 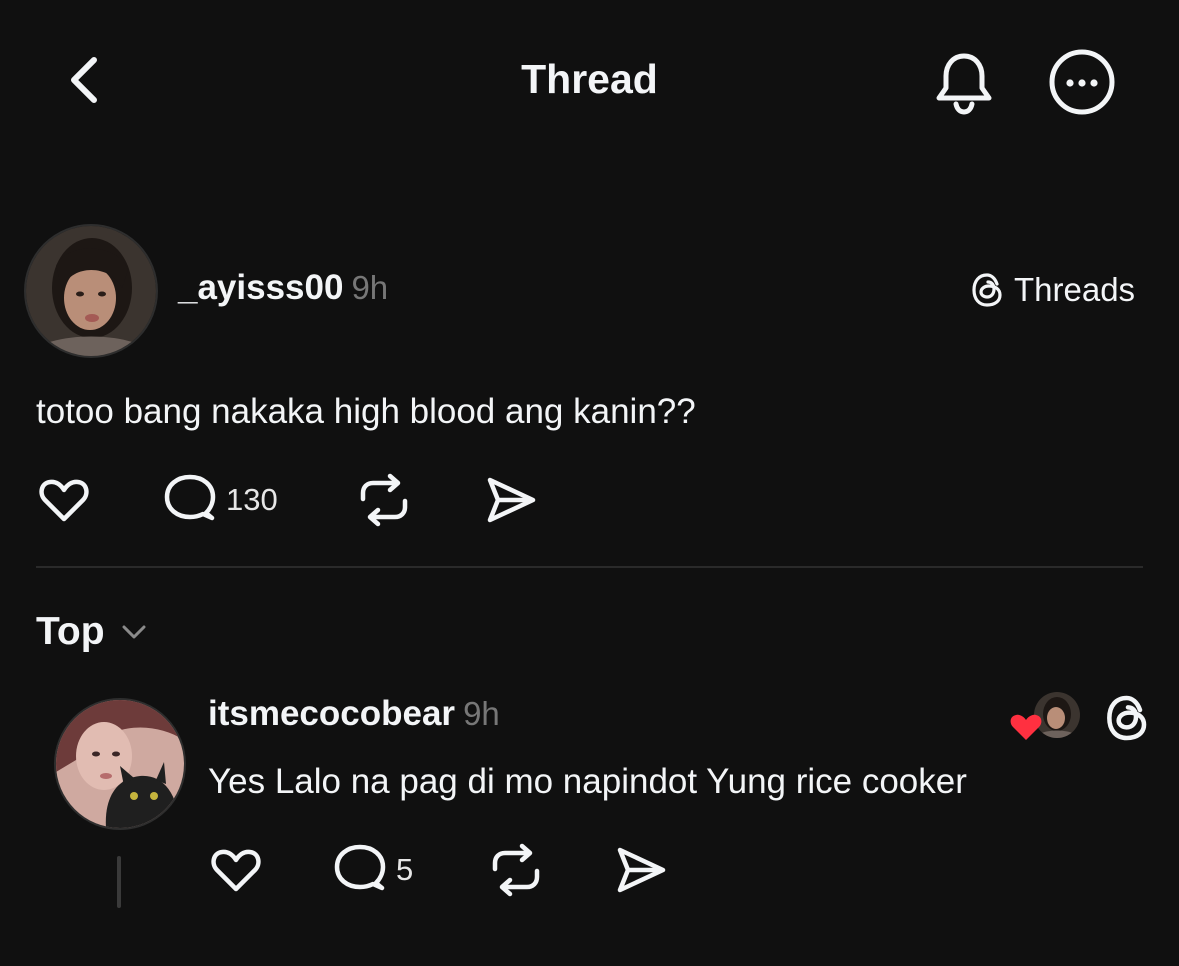 I want to click on reply-username: itsmecocobear, so click(x=331, y=713).